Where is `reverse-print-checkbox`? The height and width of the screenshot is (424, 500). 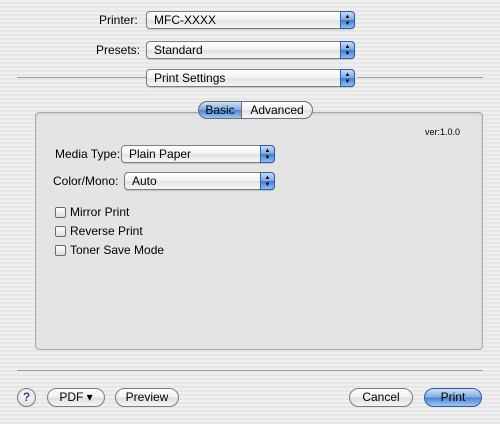 reverse-print-checkbox is located at coordinates (60, 231).